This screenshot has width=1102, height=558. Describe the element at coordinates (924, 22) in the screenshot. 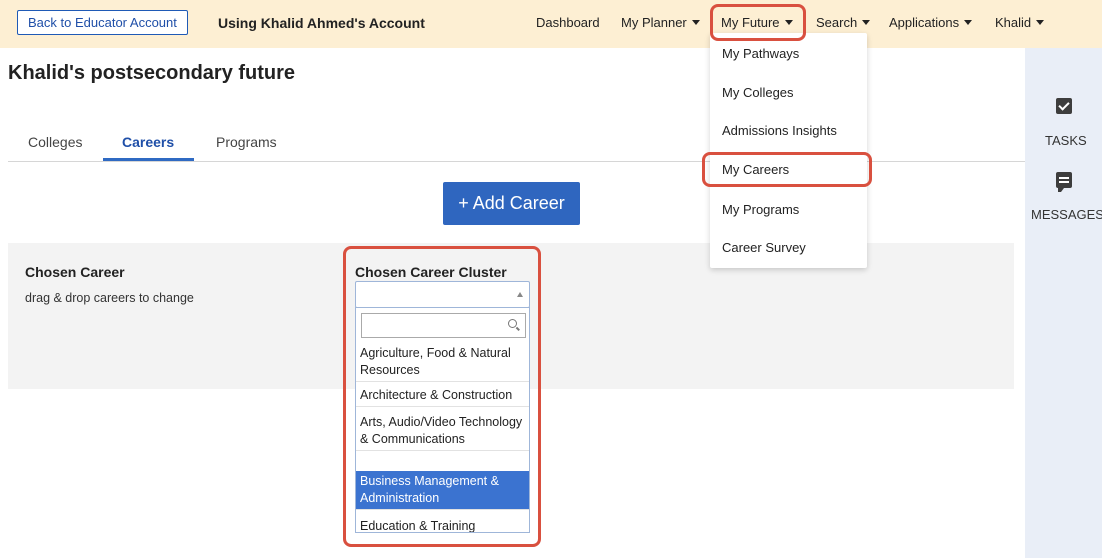

I see `nav-applications-label: Applications` at that location.